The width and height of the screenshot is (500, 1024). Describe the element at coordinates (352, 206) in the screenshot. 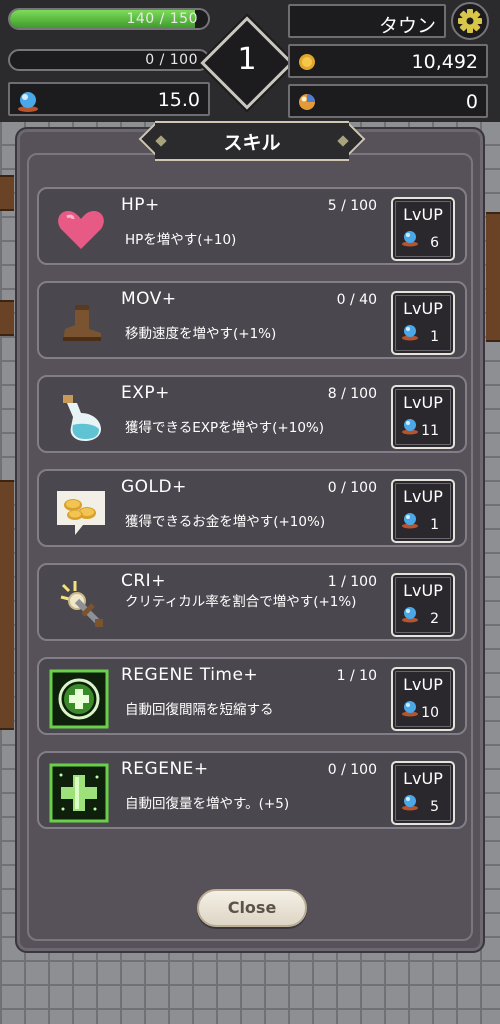

I see `skill-level-count: 5 / 100` at that location.